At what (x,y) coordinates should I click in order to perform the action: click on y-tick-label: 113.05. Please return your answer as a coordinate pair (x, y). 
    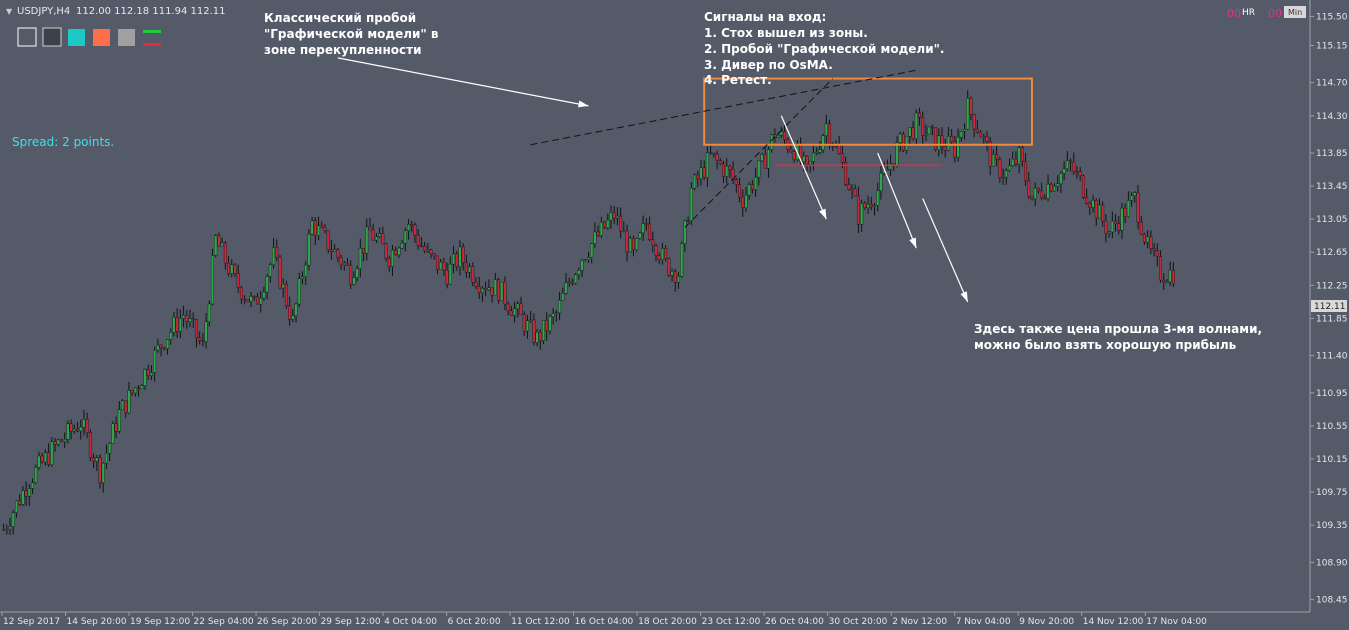
    Looking at the image, I should click on (1332, 220).